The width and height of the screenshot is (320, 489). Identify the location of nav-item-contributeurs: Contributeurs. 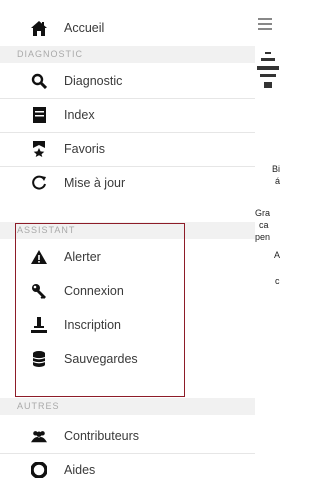
(127, 436).